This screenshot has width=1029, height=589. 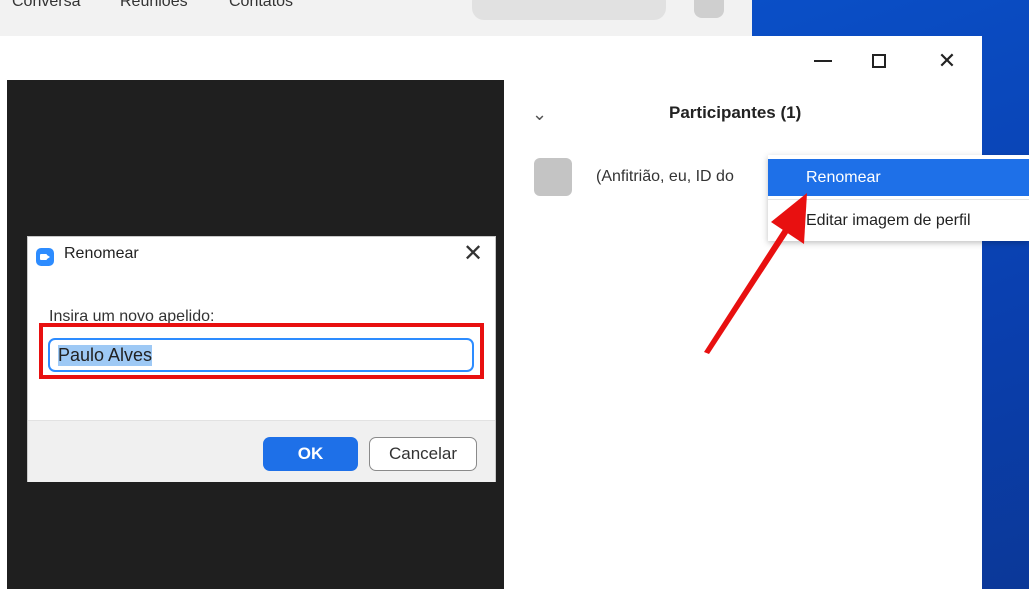 I want to click on zoom-camera-icon, so click(x=45, y=257).